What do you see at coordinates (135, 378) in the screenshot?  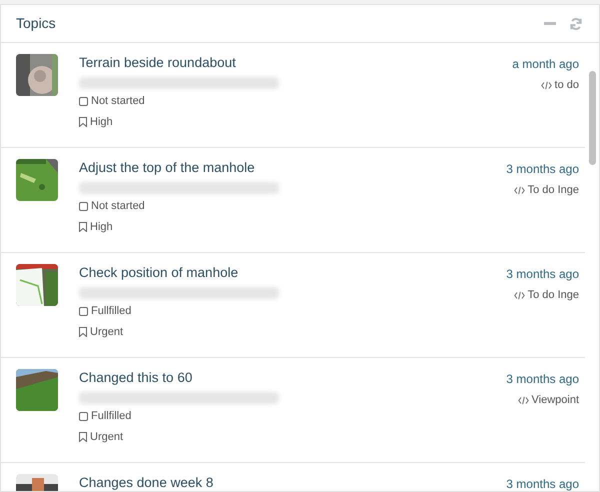 I see `topic-title: Changed this to 60` at bounding box center [135, 378].